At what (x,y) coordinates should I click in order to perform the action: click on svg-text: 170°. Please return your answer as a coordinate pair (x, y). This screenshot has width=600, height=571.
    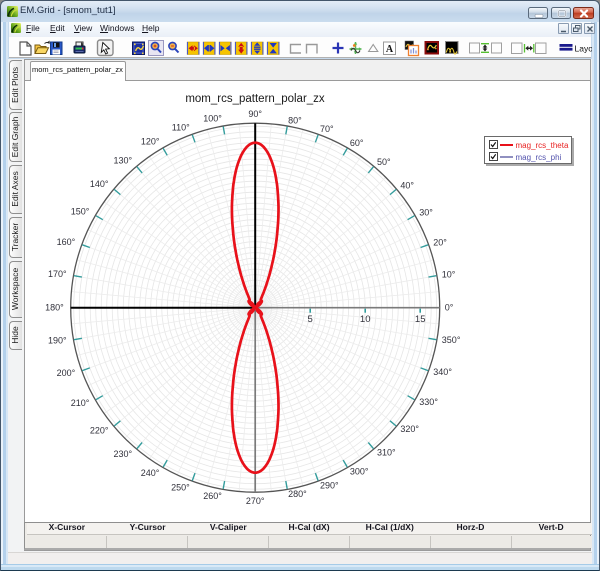
    Looking at the image, I should click on (57, 274).